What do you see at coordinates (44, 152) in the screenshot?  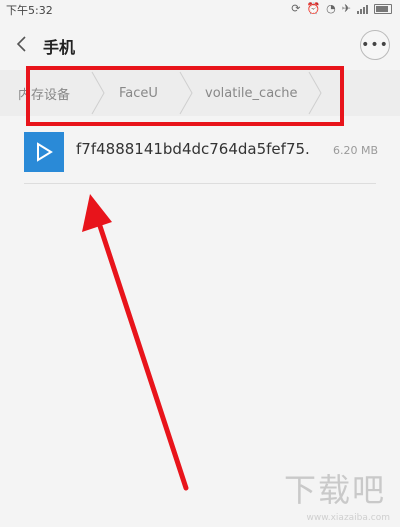 I see `video-file-icon` at bounding box center [44, 152].